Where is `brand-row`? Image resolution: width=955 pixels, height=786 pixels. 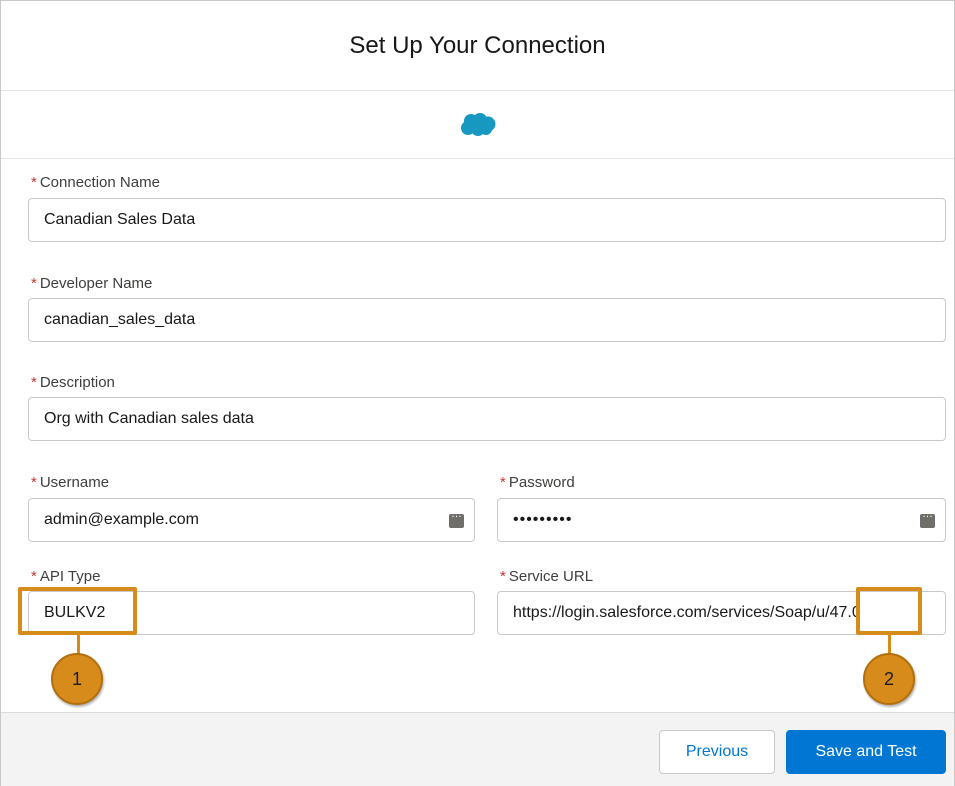
brand-row is located at coordinates (477, 125).